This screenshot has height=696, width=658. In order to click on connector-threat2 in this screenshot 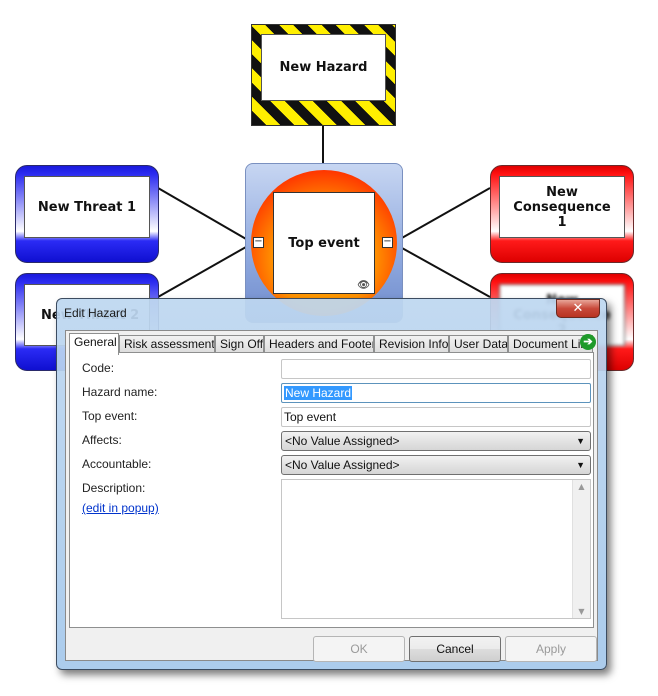, I will do `click(205, 270)`.